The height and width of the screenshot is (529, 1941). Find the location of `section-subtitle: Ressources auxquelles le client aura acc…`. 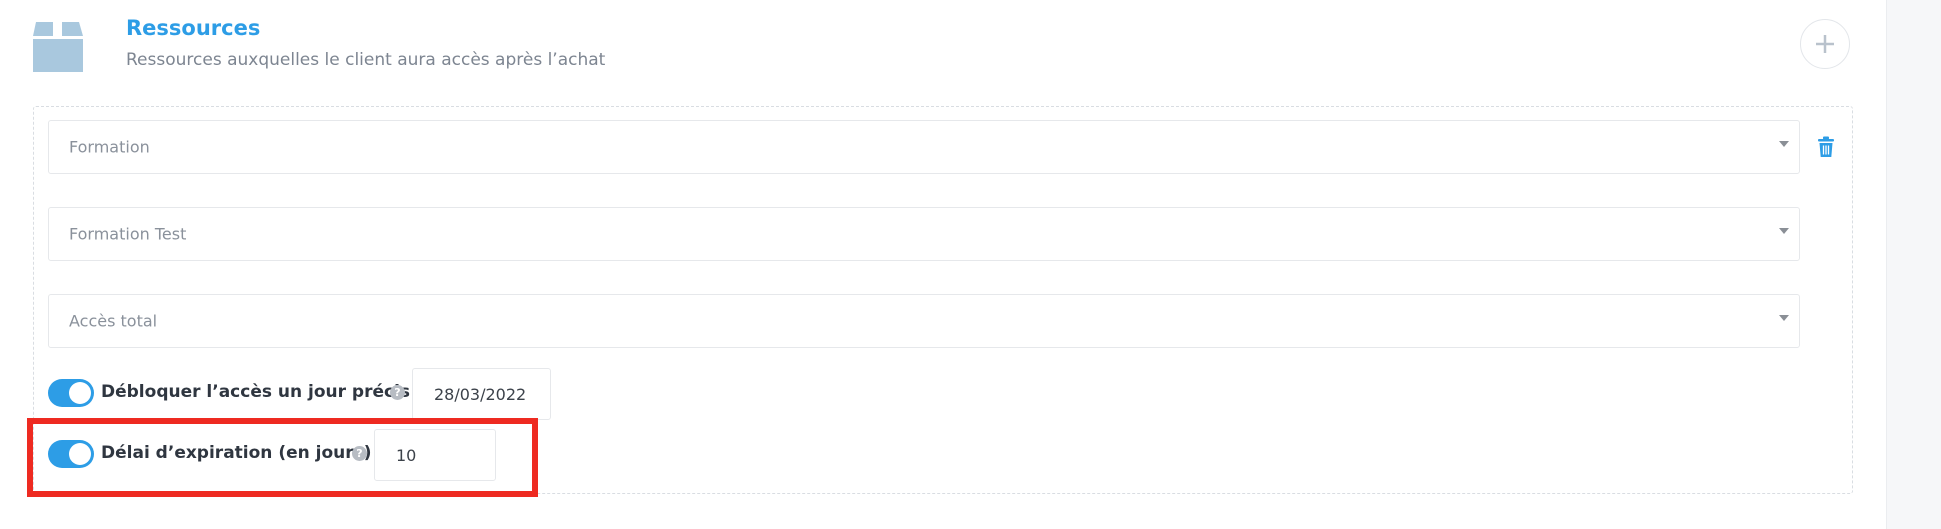

section-subtitle: Ressources auxquelles le client aura acc… is located at coordinates (366, 60).